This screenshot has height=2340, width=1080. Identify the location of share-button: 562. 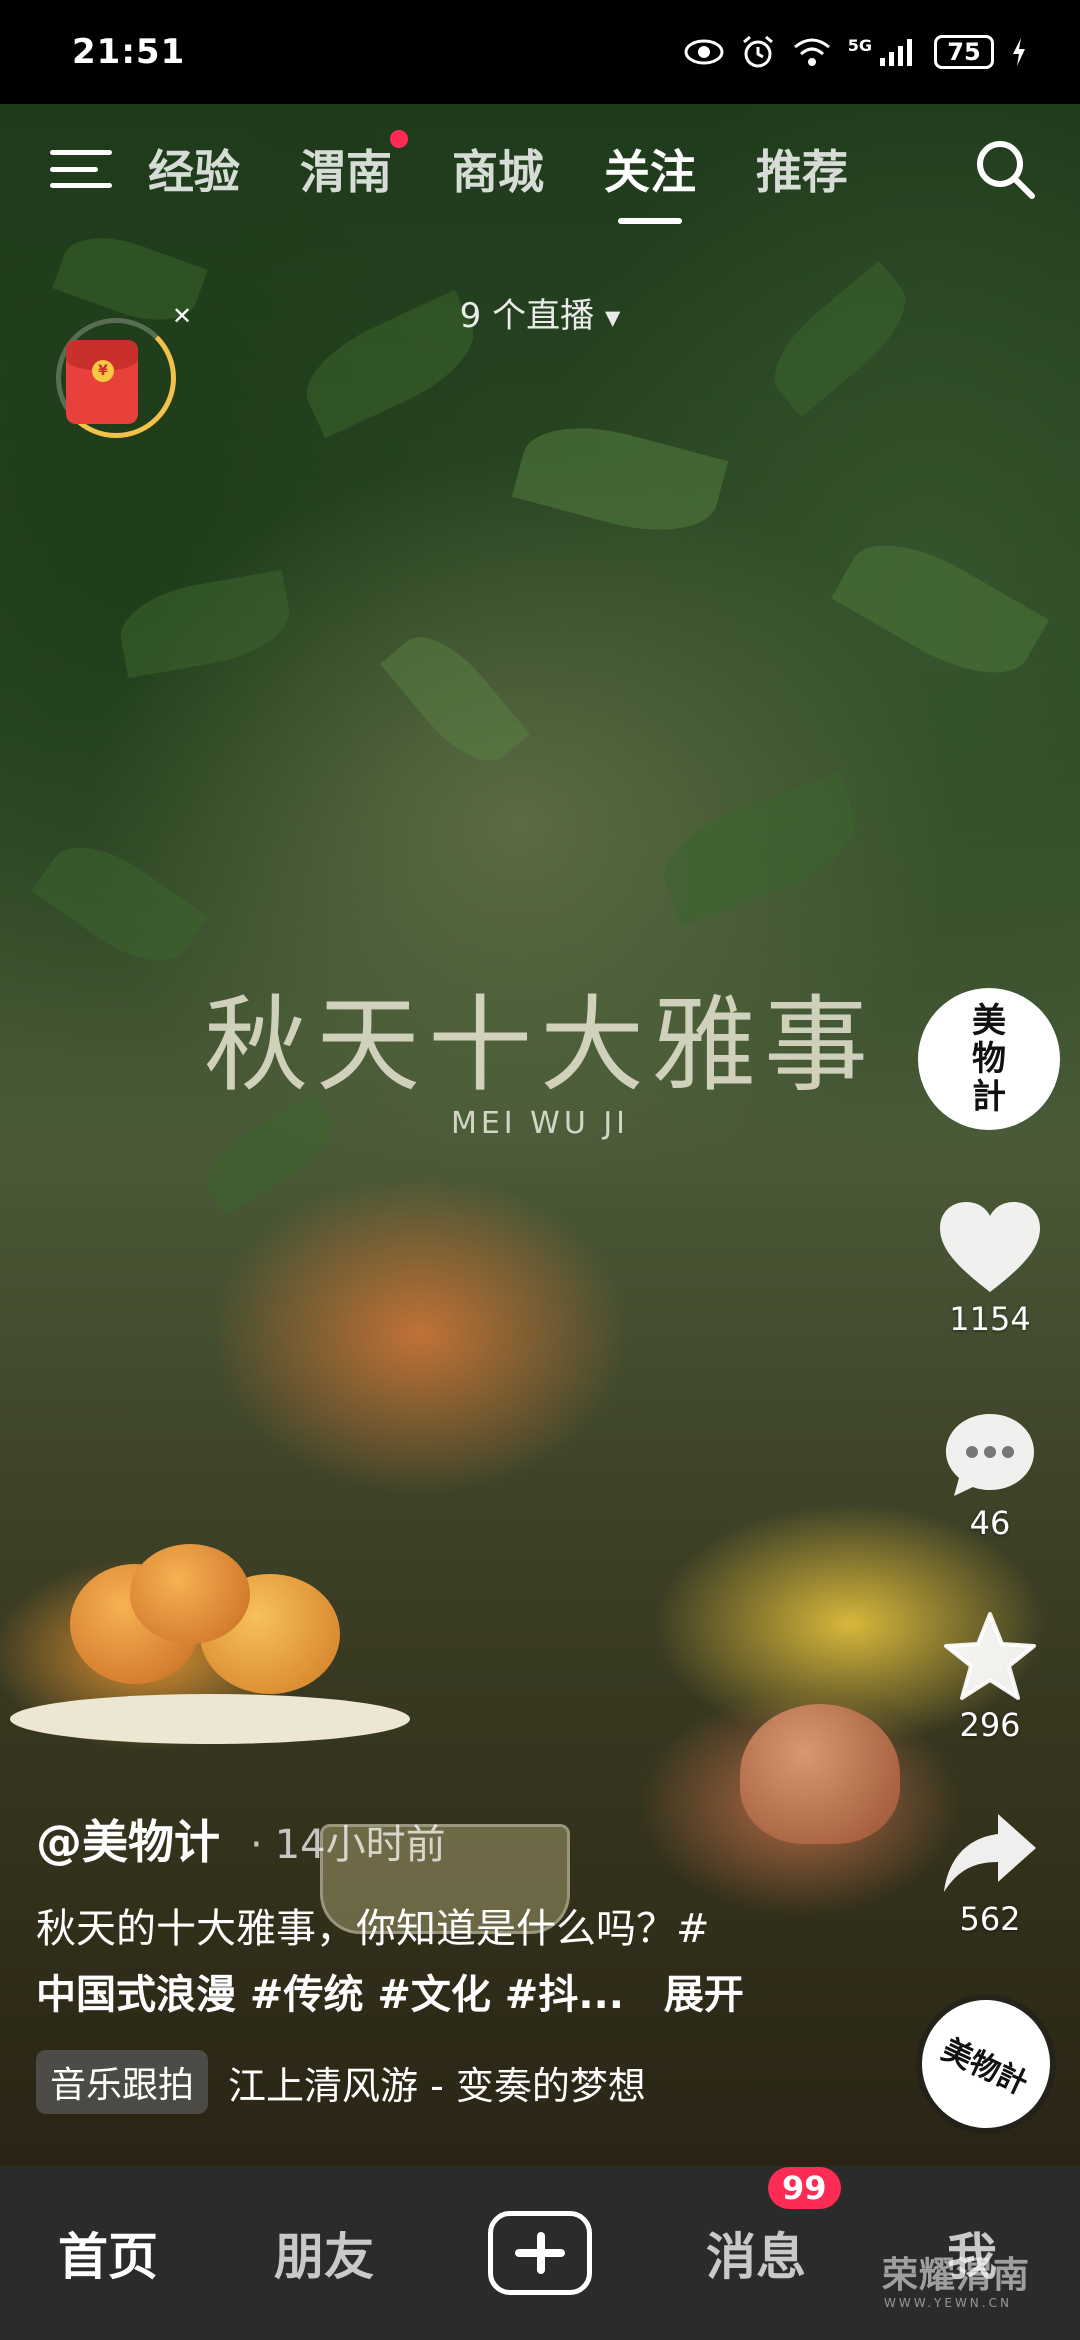
(990, 1874).